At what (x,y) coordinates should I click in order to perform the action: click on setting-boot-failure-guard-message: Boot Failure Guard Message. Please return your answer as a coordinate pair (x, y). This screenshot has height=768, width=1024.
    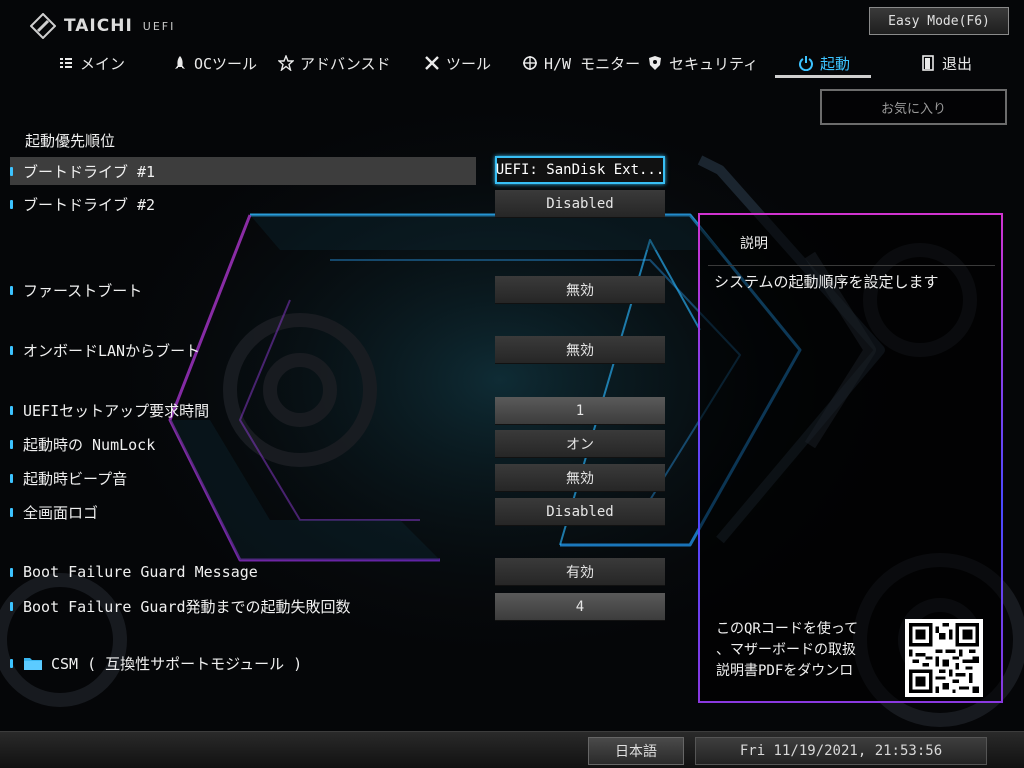
    Looking at the image, I should click on (134, 572).